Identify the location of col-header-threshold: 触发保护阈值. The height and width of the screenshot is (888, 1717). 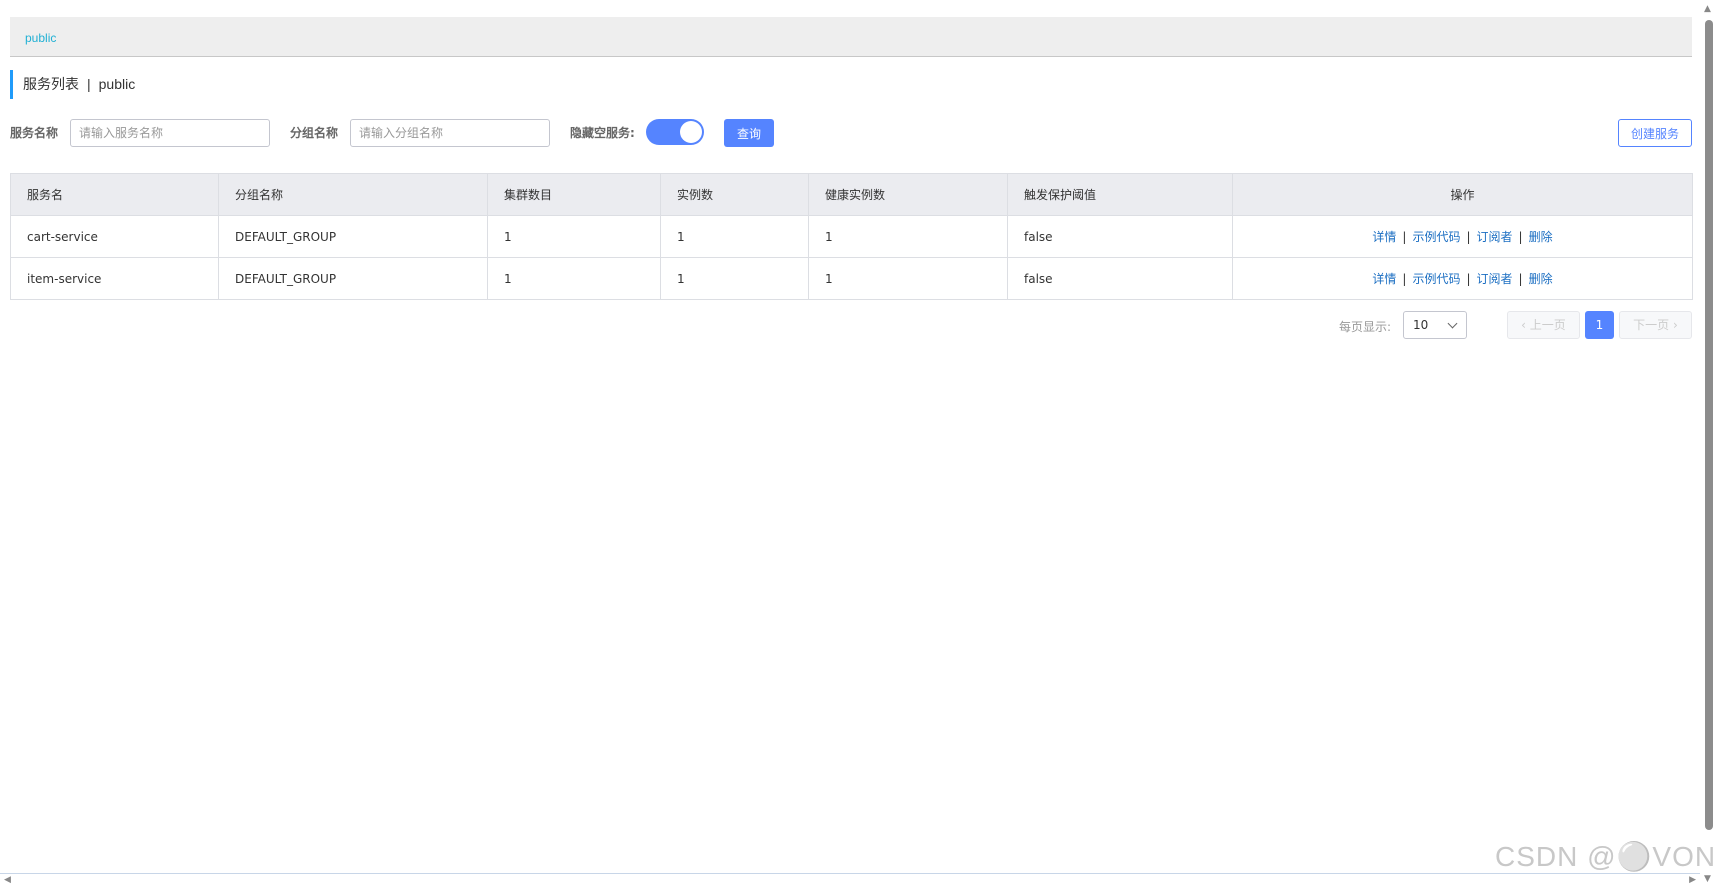
(1120, 194).